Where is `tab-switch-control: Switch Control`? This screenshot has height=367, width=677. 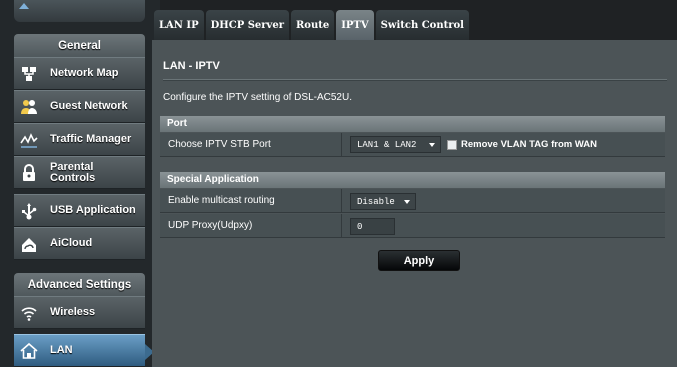
tab-switch-control: Switch Control is located at coordinates (422, 25).